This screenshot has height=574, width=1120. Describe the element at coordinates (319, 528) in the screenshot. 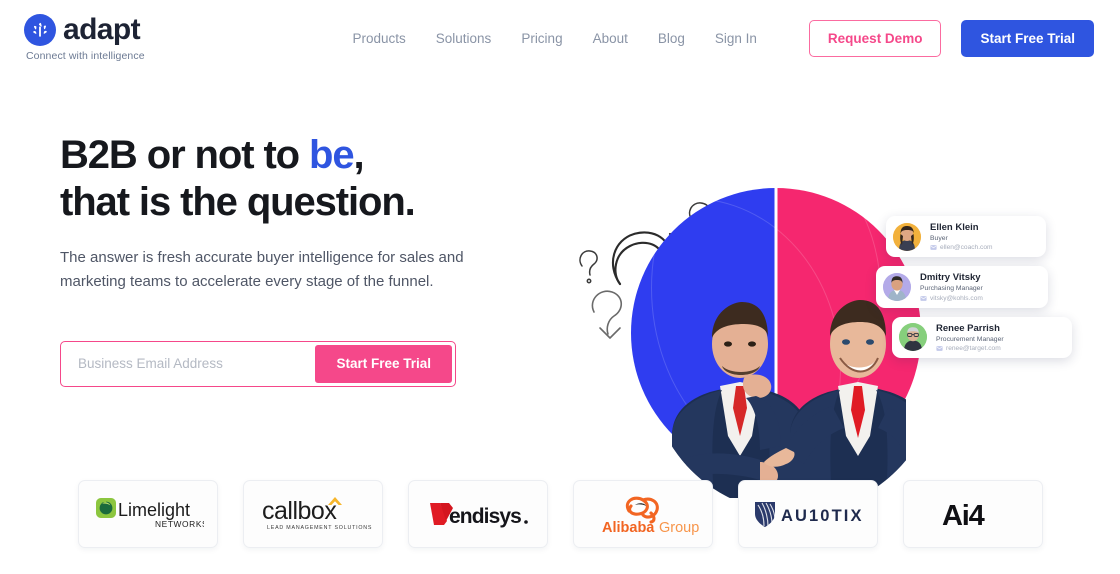

I see `callbox-subtext: LEAD MANAGEMENT SOLUTIONS` at that location.